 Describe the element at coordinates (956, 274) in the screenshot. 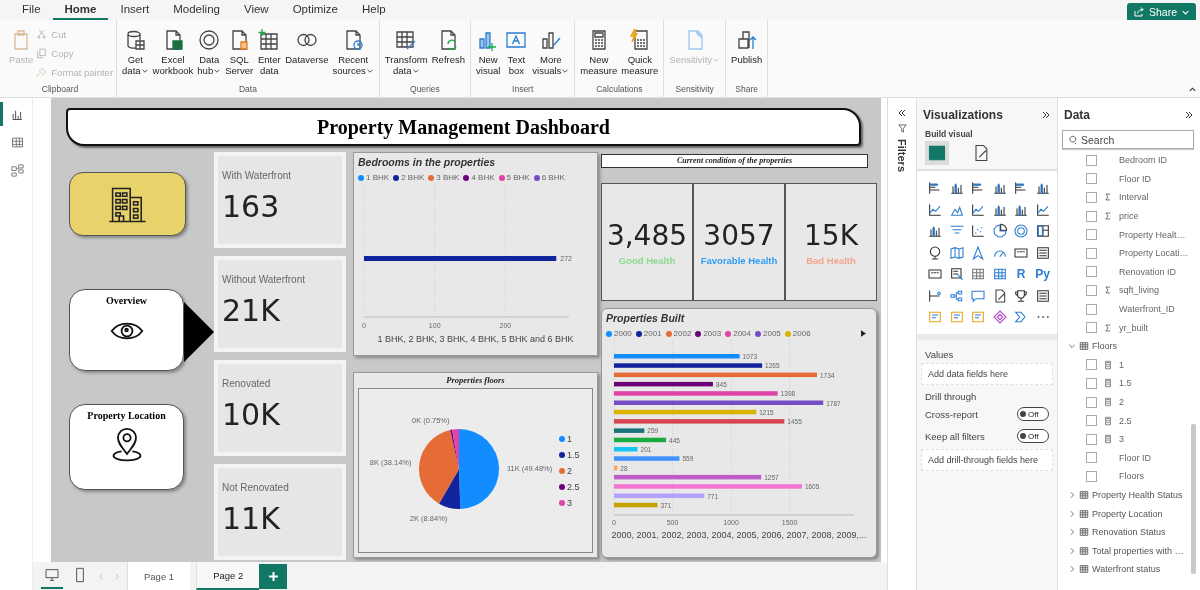

I see `slicer-icon` at that location.